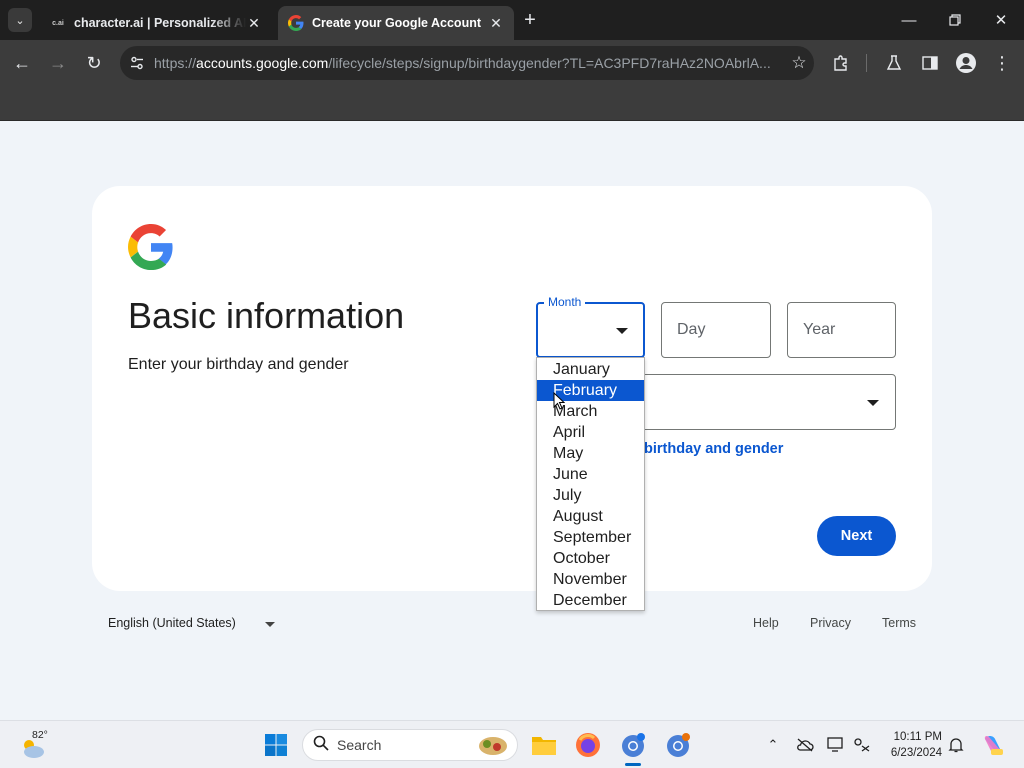 The height and width of the screenshot is (768, 1024). Describe the element at coordinates (955, 20) in the screenshot. I see `restore-icon` at that location.